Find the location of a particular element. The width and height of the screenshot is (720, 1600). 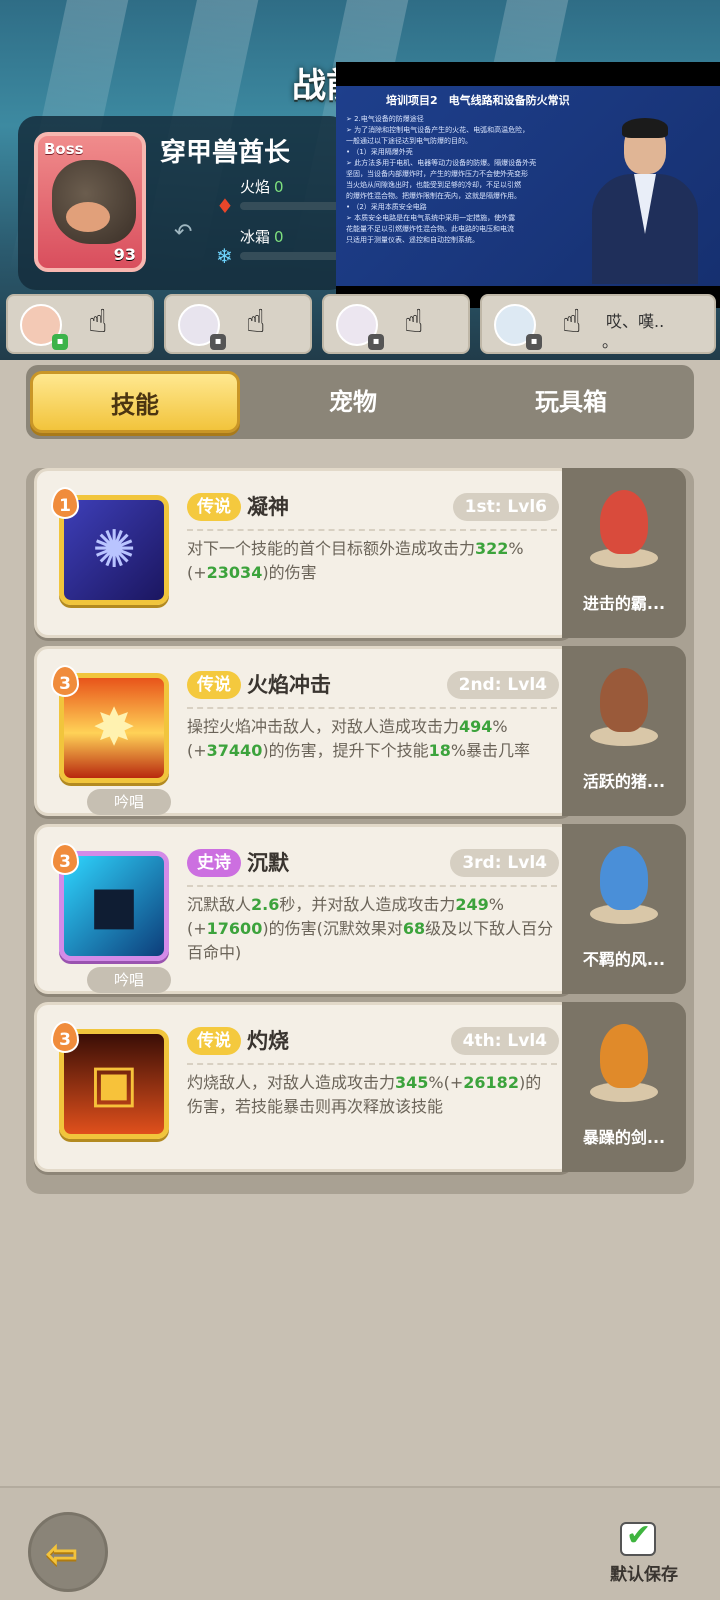

team-row: ▪ ☝ ▪ ☝ ▪ ☝ ▪ ☝ 哎、嘆.. 。 is located at coordinates (360, 321).